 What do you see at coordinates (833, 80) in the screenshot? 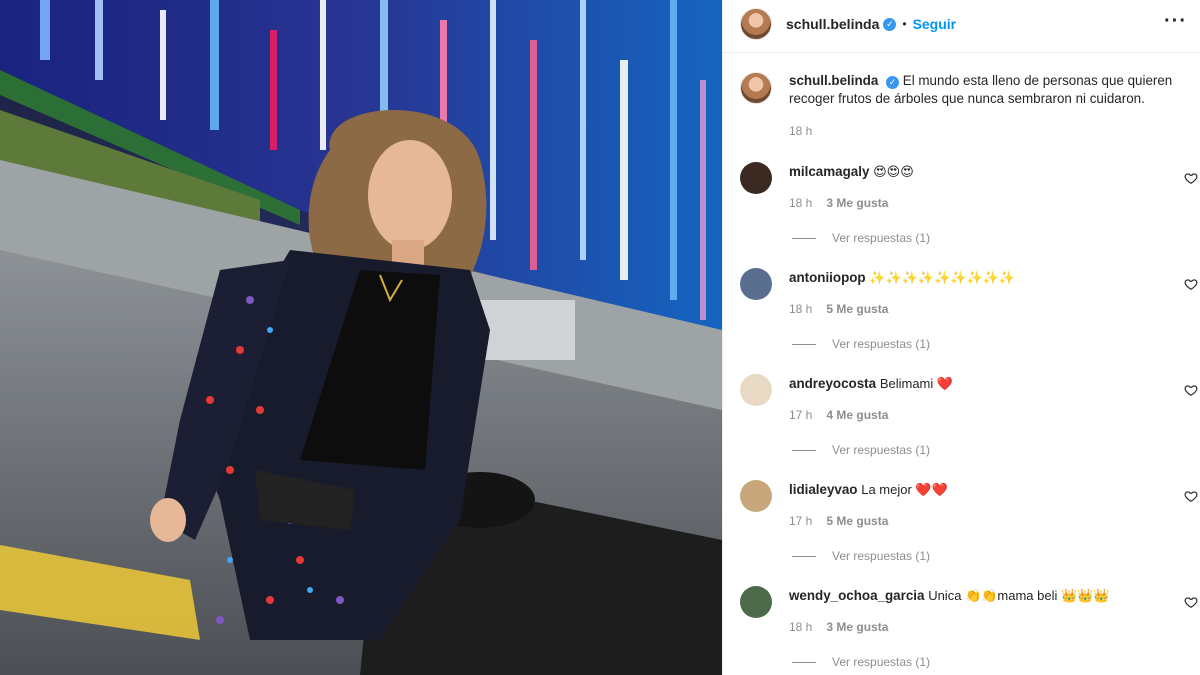
I see `caption-username: schull.belinda` at bounding box center [833, 80].